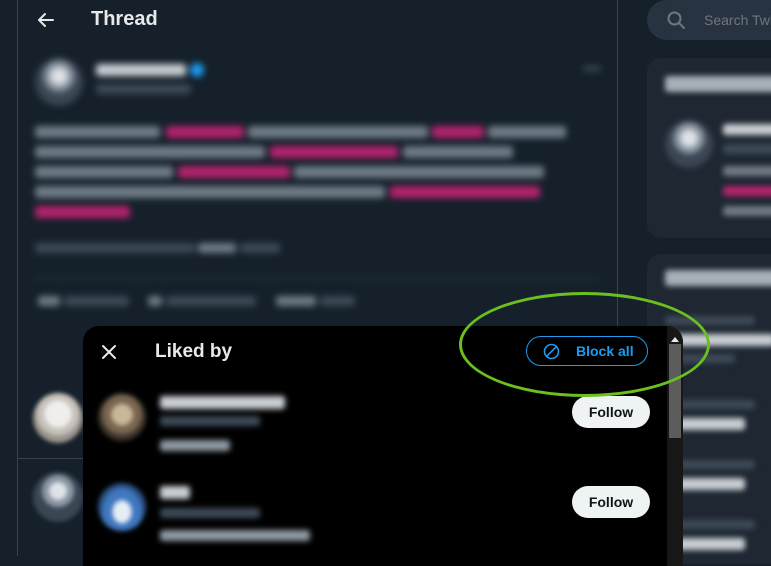 This screenshot has height=566, width=771. What do you see at coordinates (46, 20) in the screenshot?
I see `back-arrow-icon` at bounding box center [46, 20].